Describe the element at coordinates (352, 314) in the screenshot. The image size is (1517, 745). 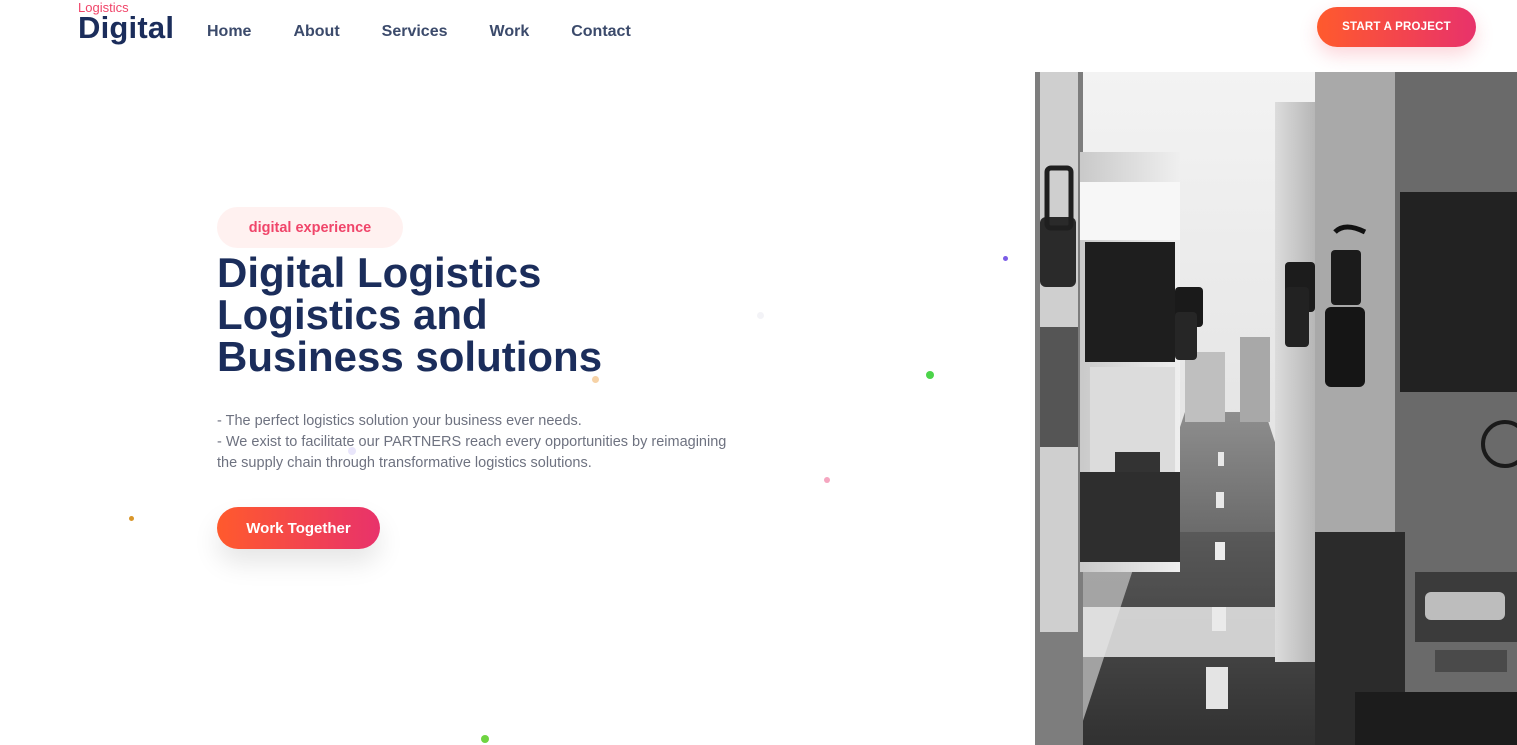
I see `hero-headline-line: Logistics and` at that location.